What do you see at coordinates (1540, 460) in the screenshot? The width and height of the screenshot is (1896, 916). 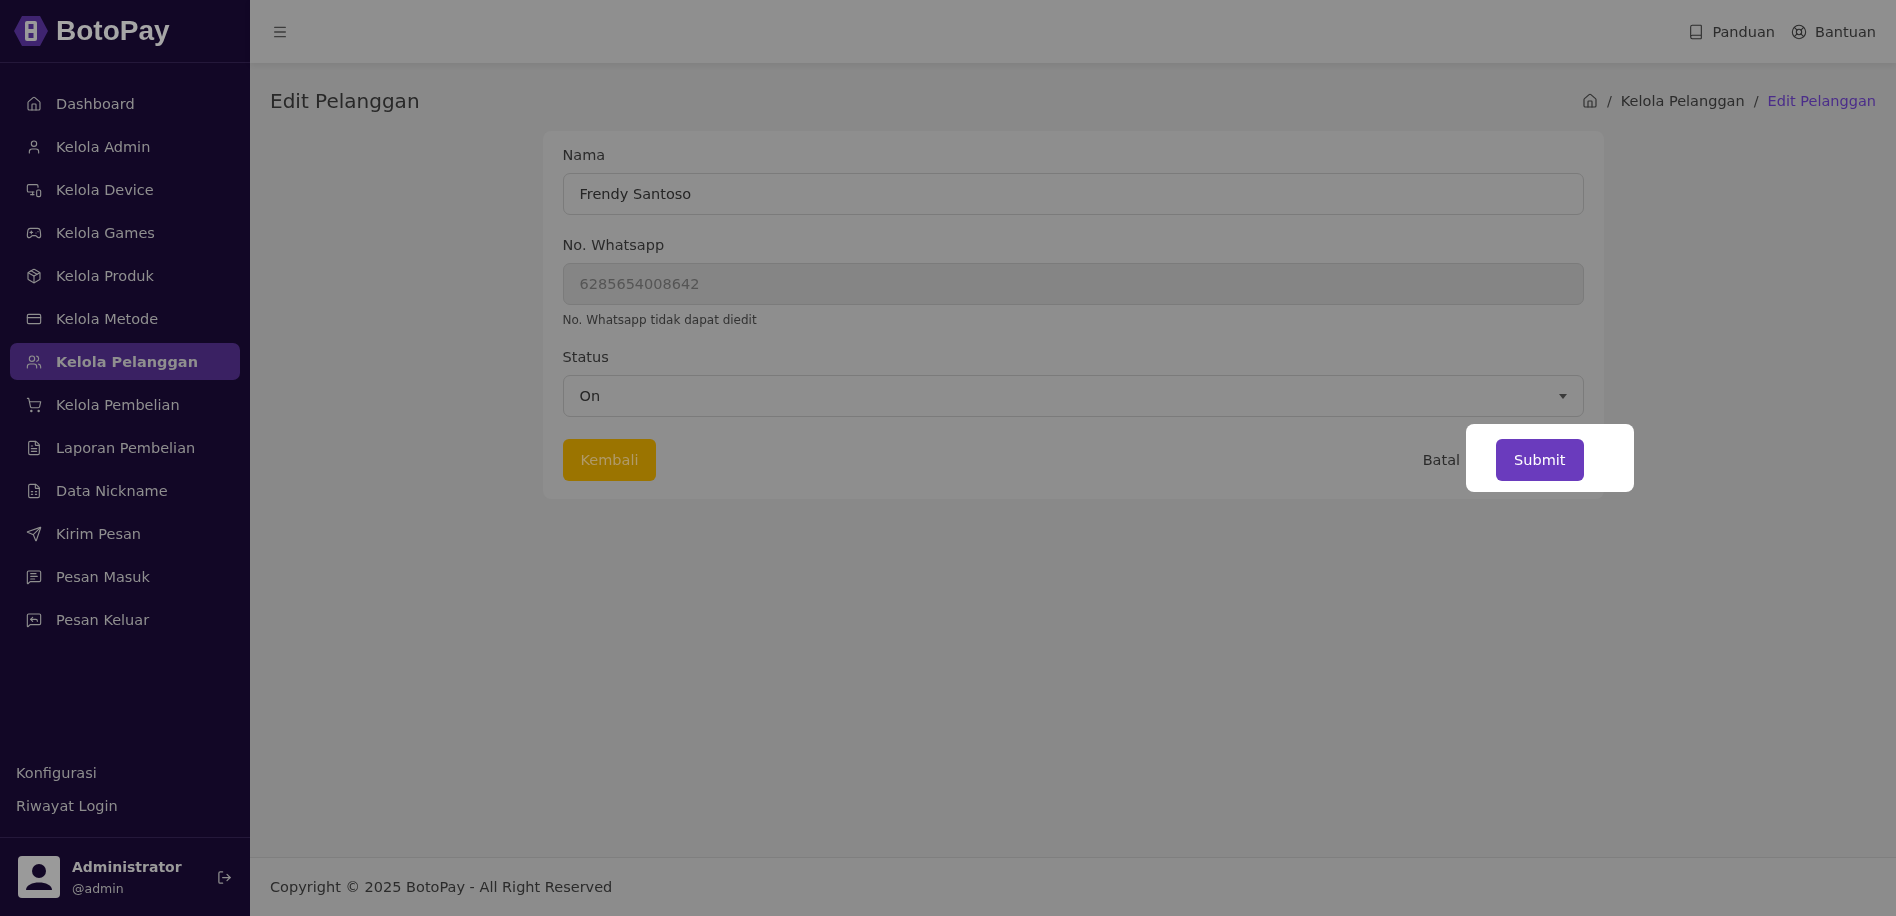 I see `submit-button: Submit` at bounding box center [1540, 460].